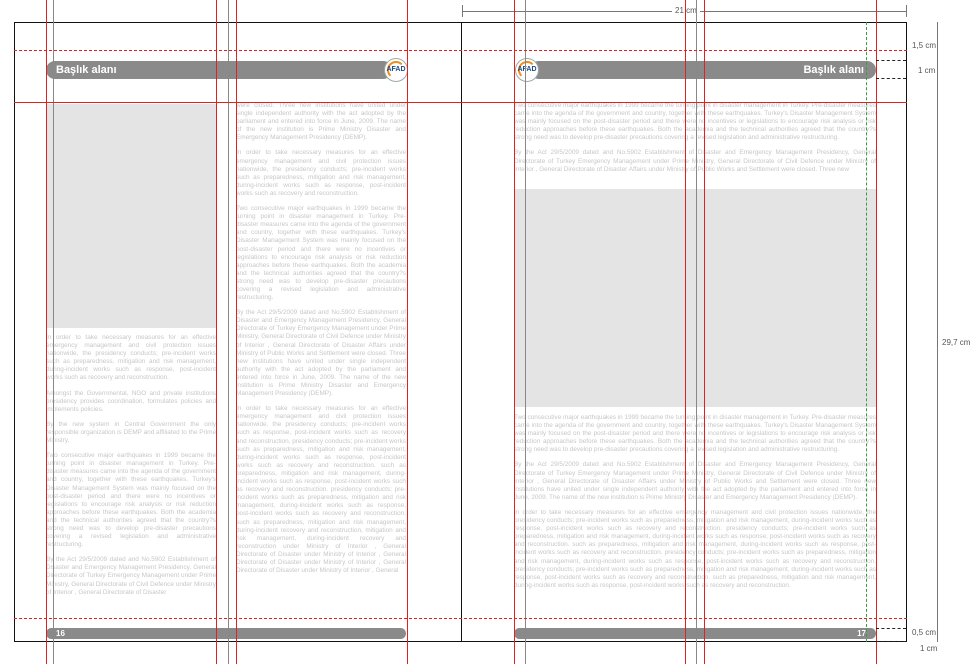 The width and height of the screenshot is (978, 664). What do you see at coordinates (396, 70) in the screenshot?
I see `afad-logo-left: AFAD` at bounding box center [396, 70].